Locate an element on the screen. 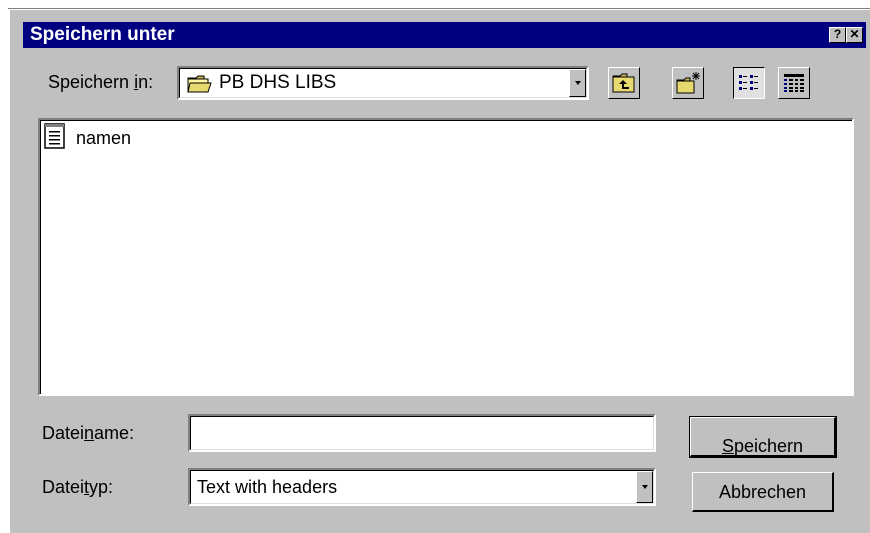  filename-label-pre: Datei is located at coordinates (63, 433).